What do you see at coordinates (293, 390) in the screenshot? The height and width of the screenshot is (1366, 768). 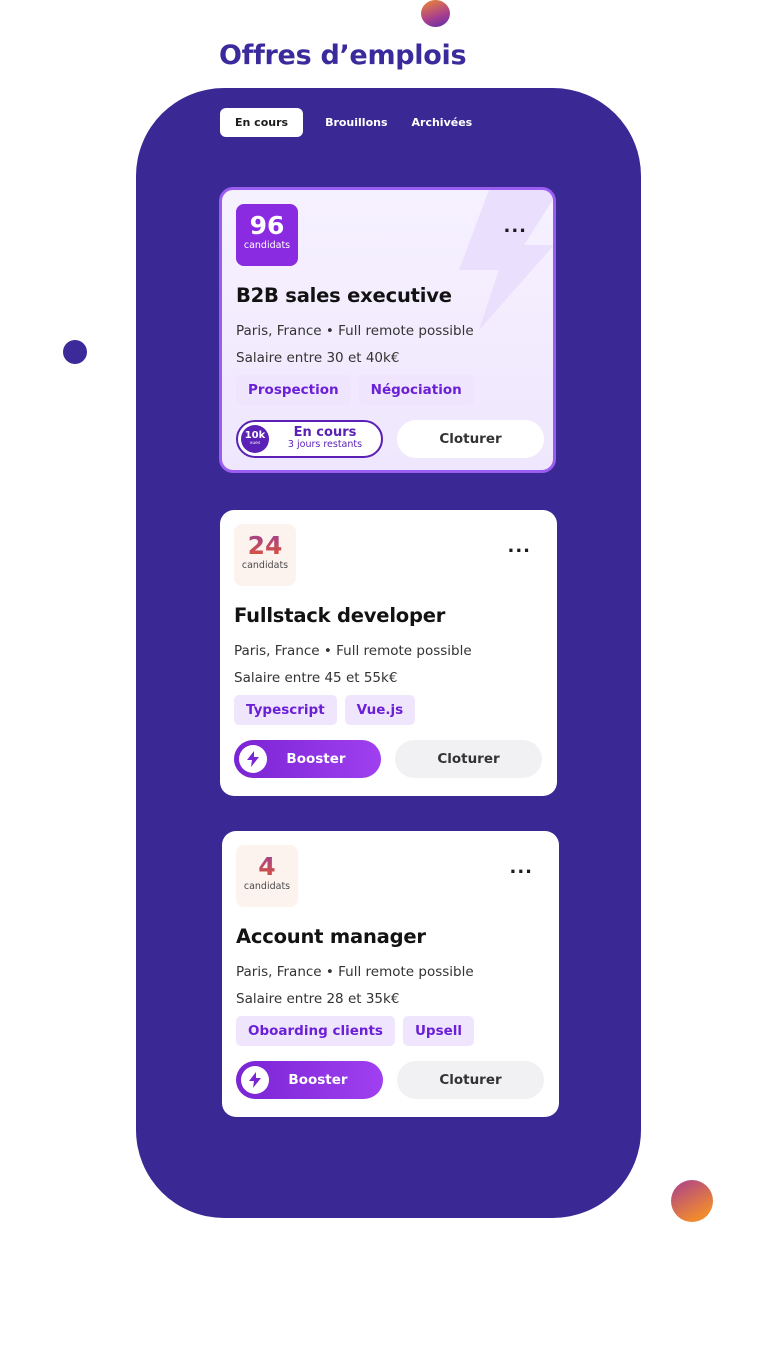 I see `tag: Prospection` at bounding box center [293, 390].